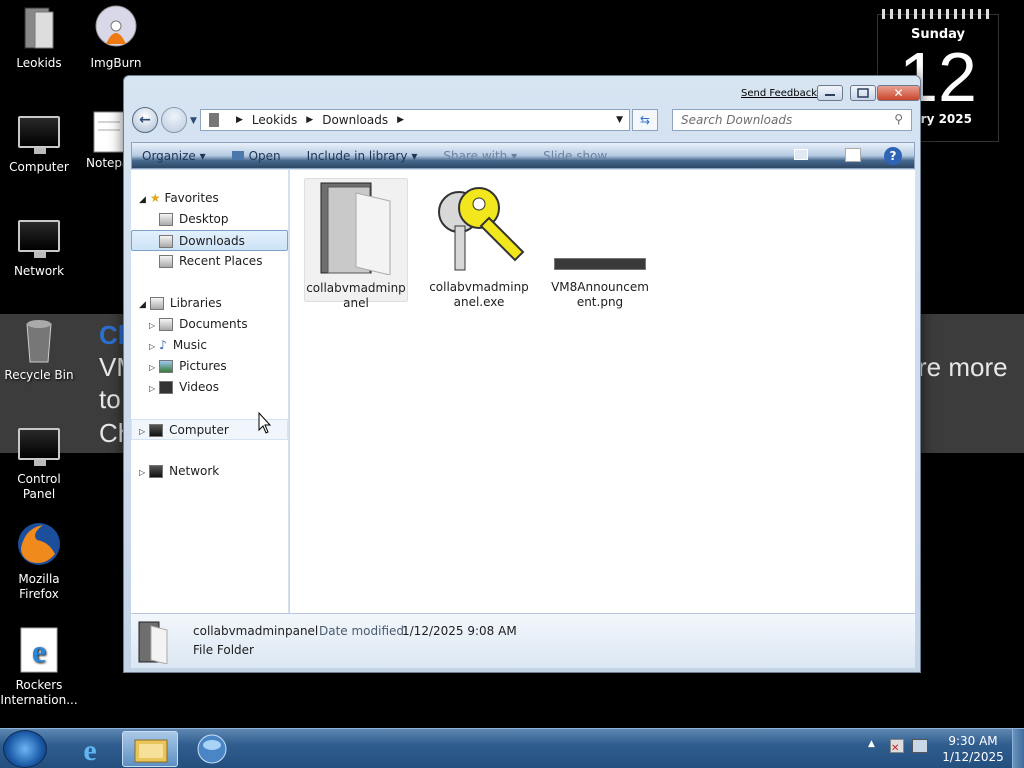 This screenshot has width=1024, height=768. I want to click on maximize-button, so click(863, 93).